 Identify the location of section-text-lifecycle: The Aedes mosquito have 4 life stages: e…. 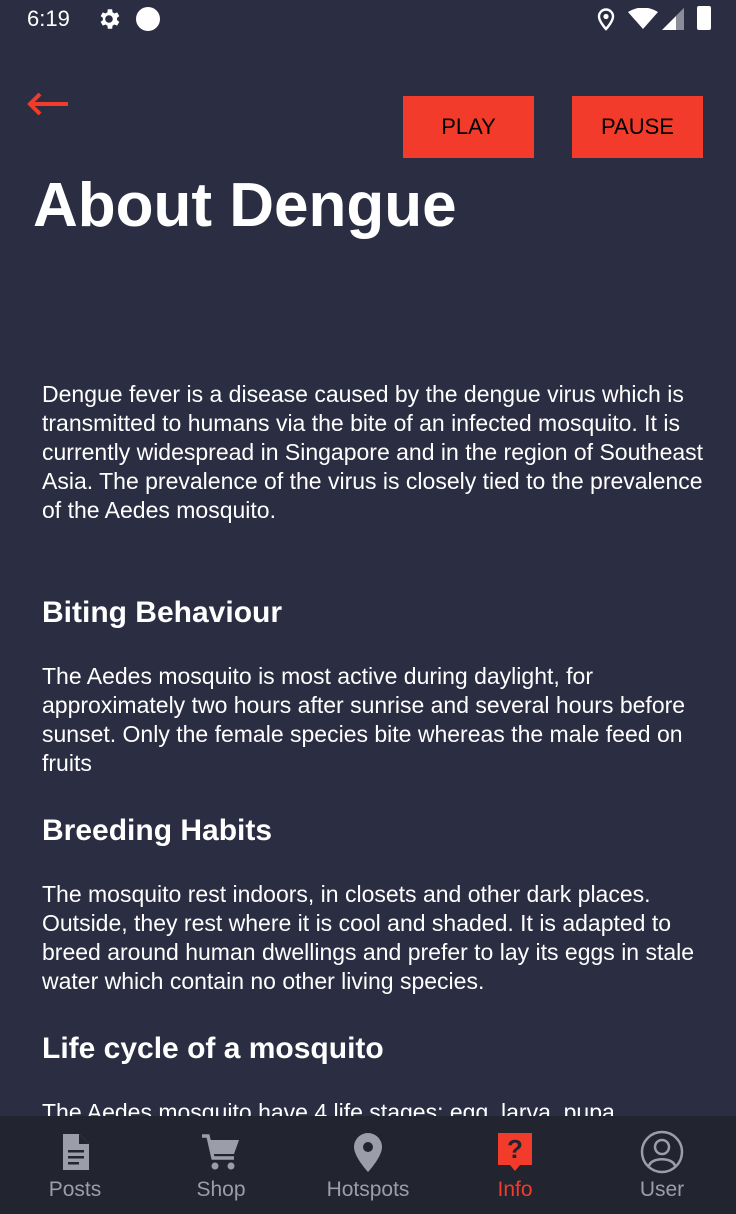
(328, 1107).